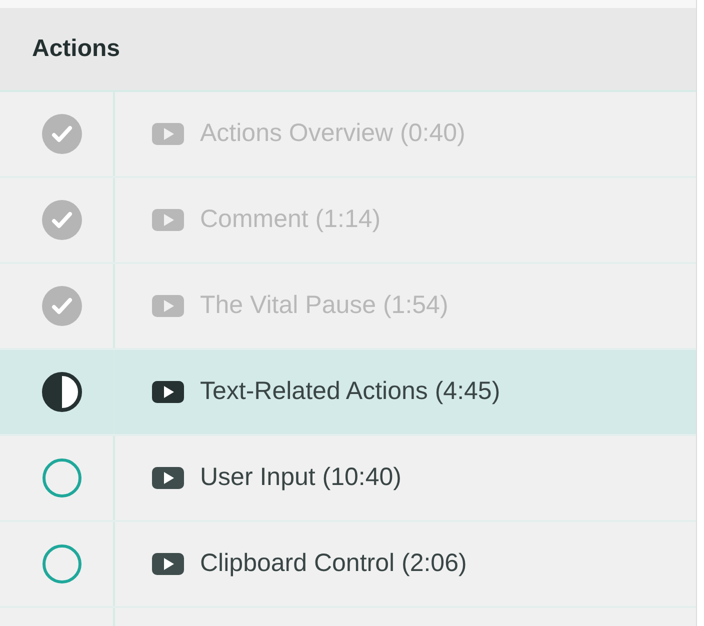  What do you see at coordinates (333, 564) in the screenshot?
I see `lesson-title: Clipboard Control (2:06)` at bounding box center [333, 564].